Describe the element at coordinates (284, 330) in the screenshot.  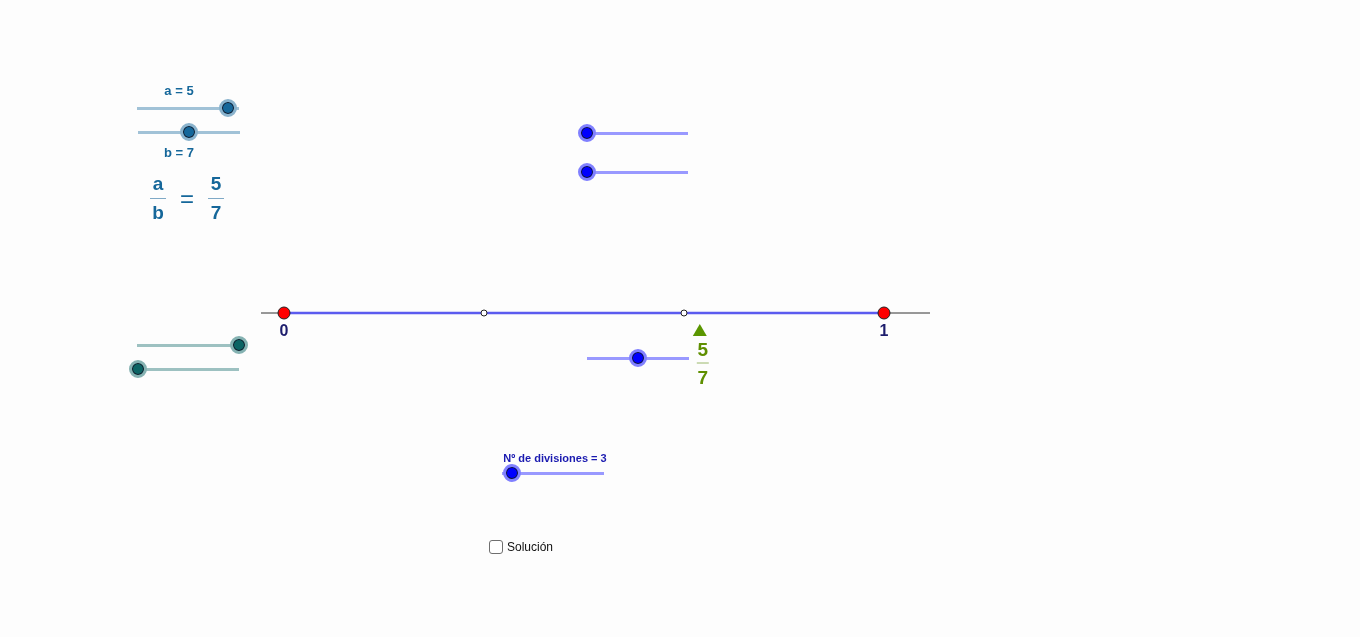
I see `number-label: 0` at that location.